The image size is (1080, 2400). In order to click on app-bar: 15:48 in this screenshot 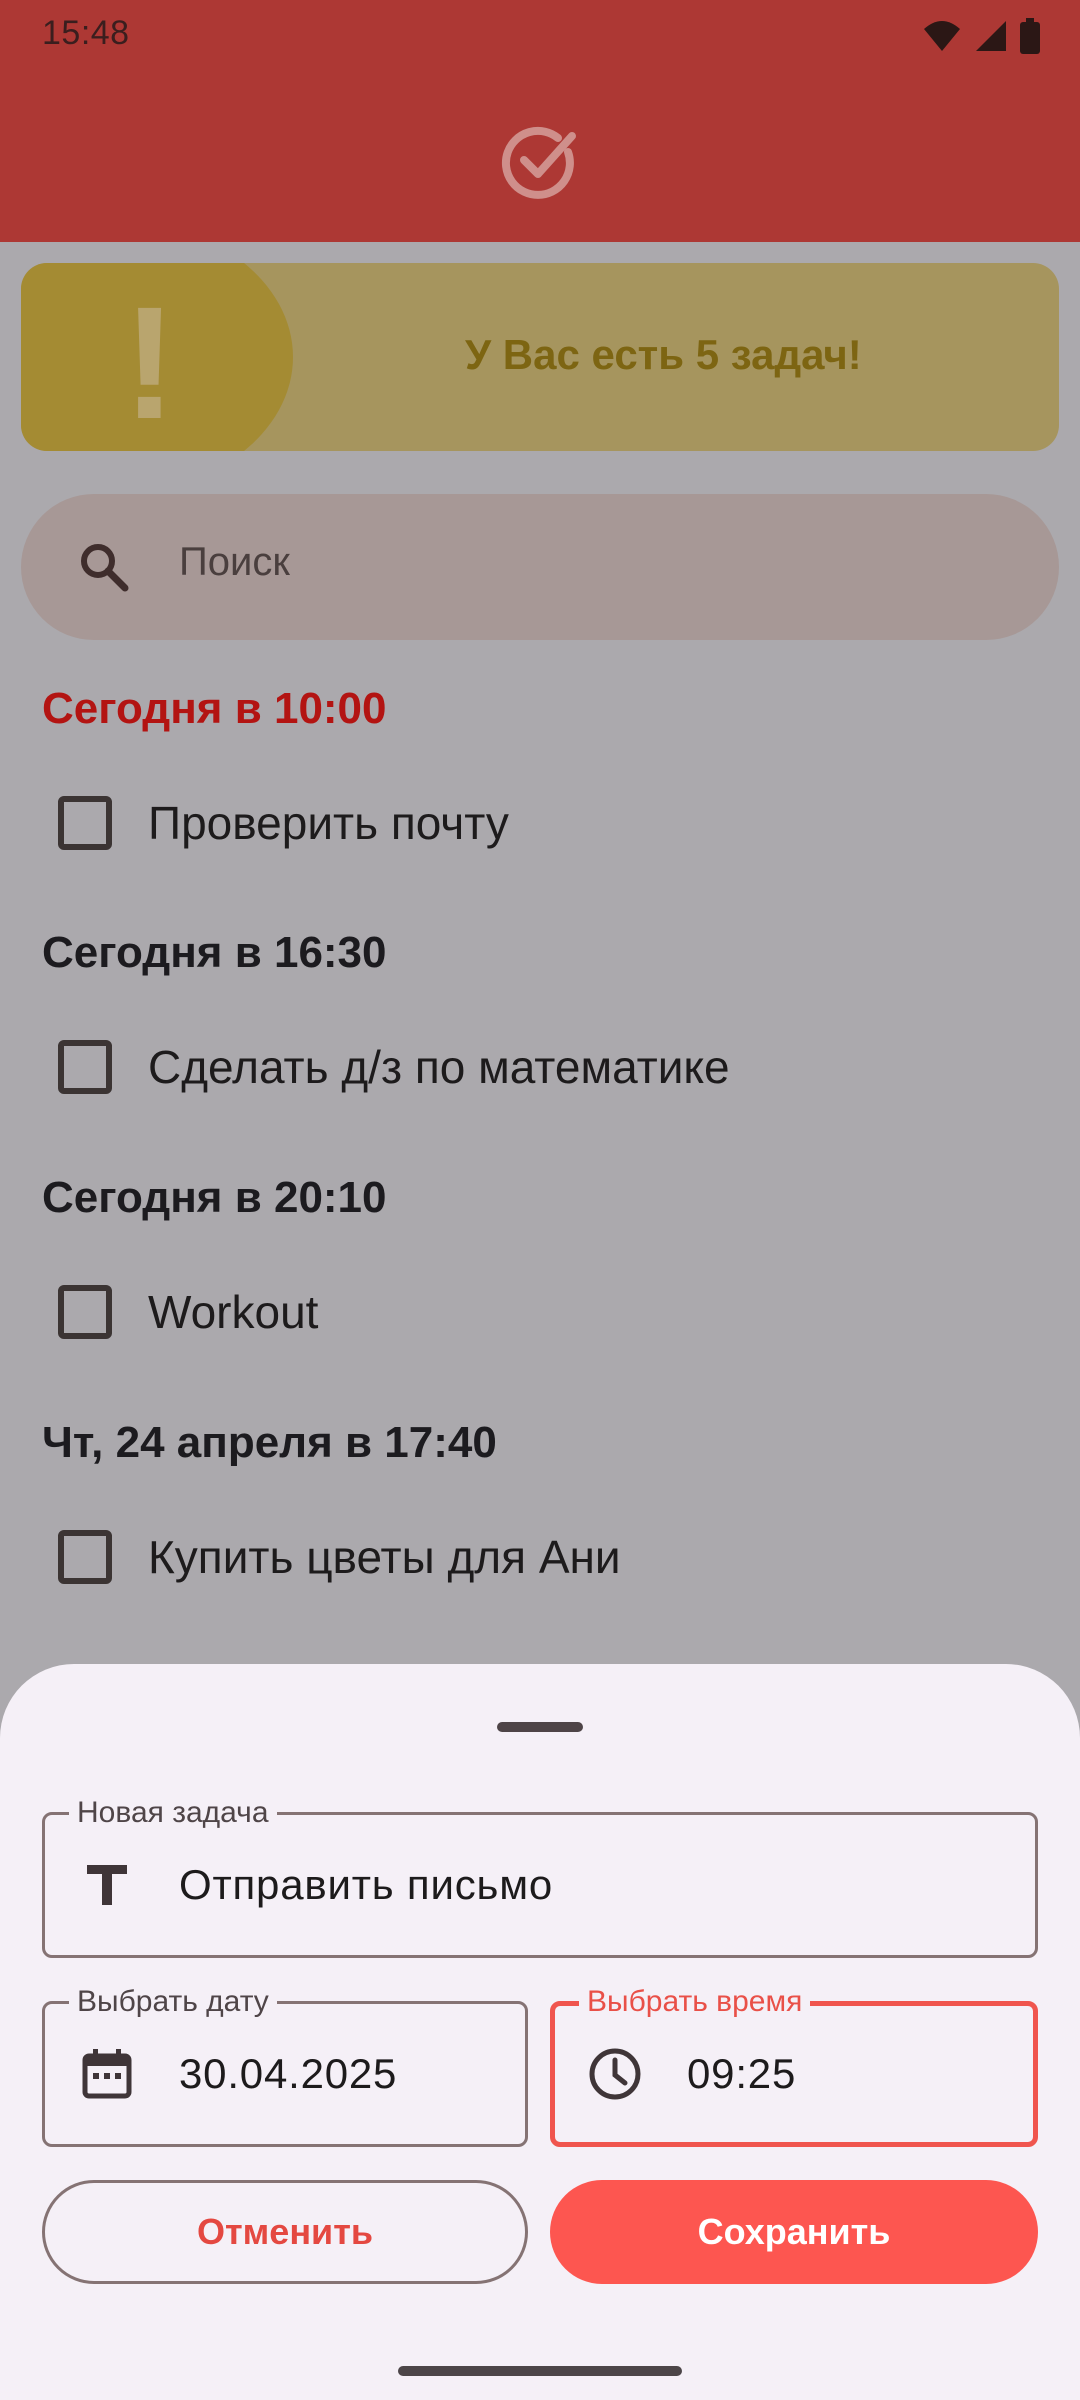, I will do `click(540, 121)`.